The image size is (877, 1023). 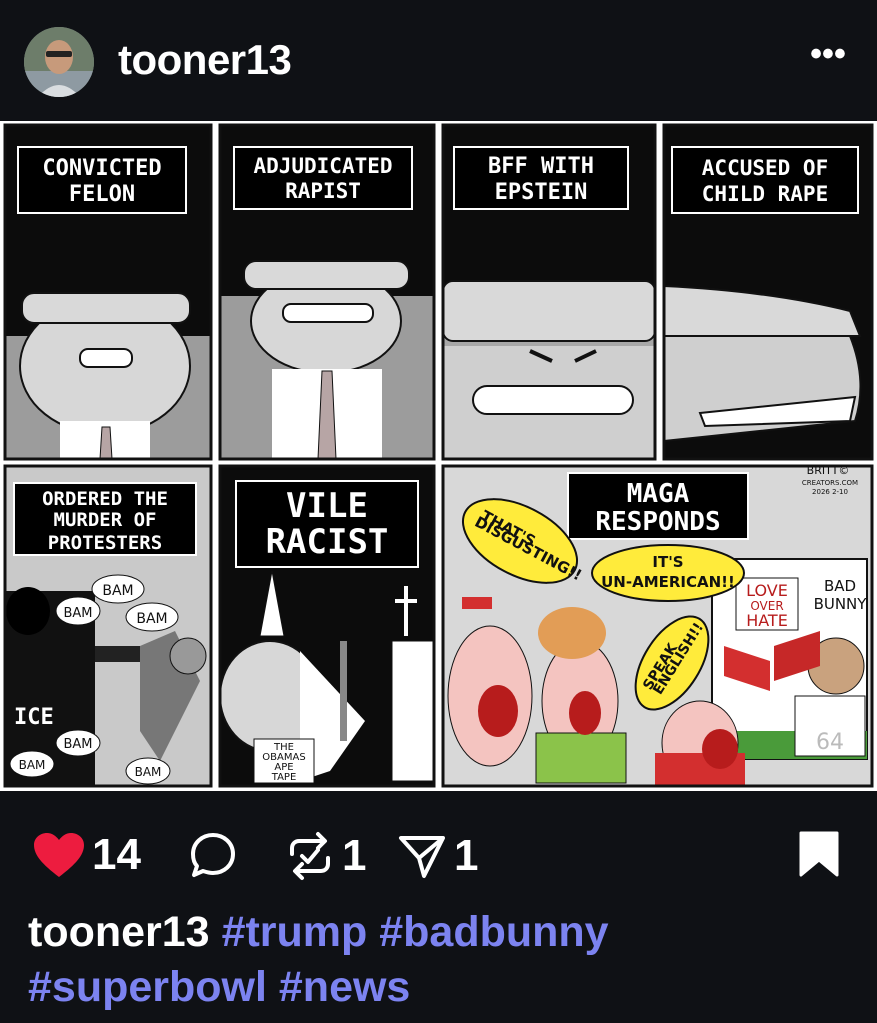 I want to click on speech-bubble-unamerican: IT'S UN-AMERICAN!!, so click(x=668, y=573).